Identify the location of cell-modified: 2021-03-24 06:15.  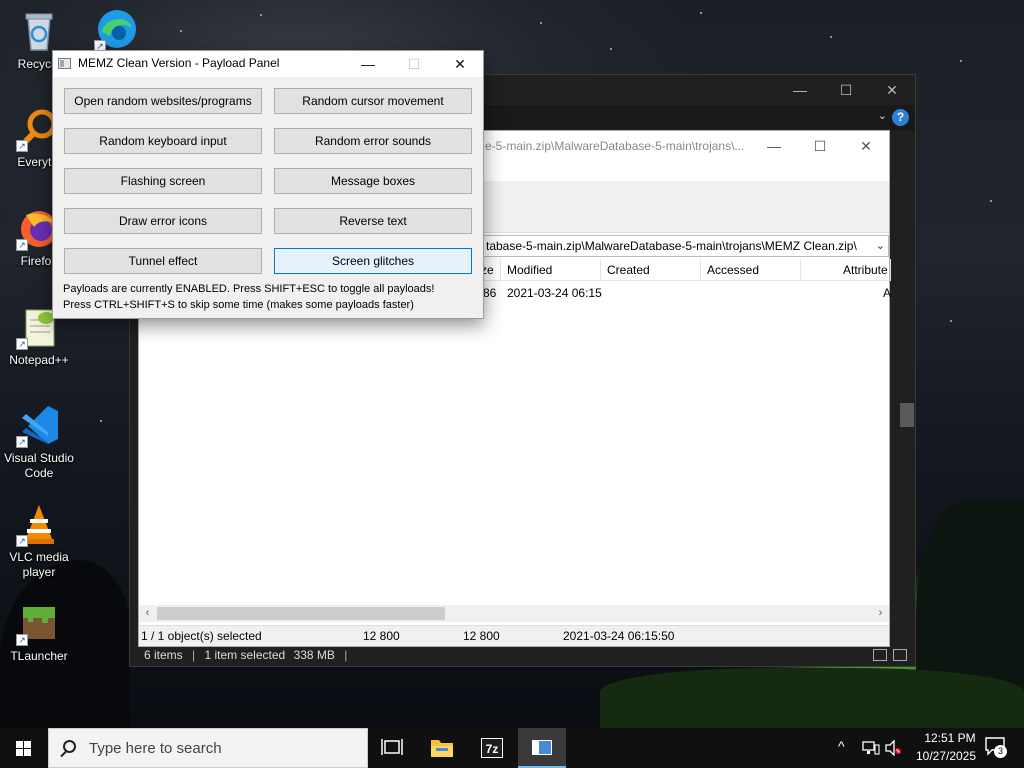
(554, 293).